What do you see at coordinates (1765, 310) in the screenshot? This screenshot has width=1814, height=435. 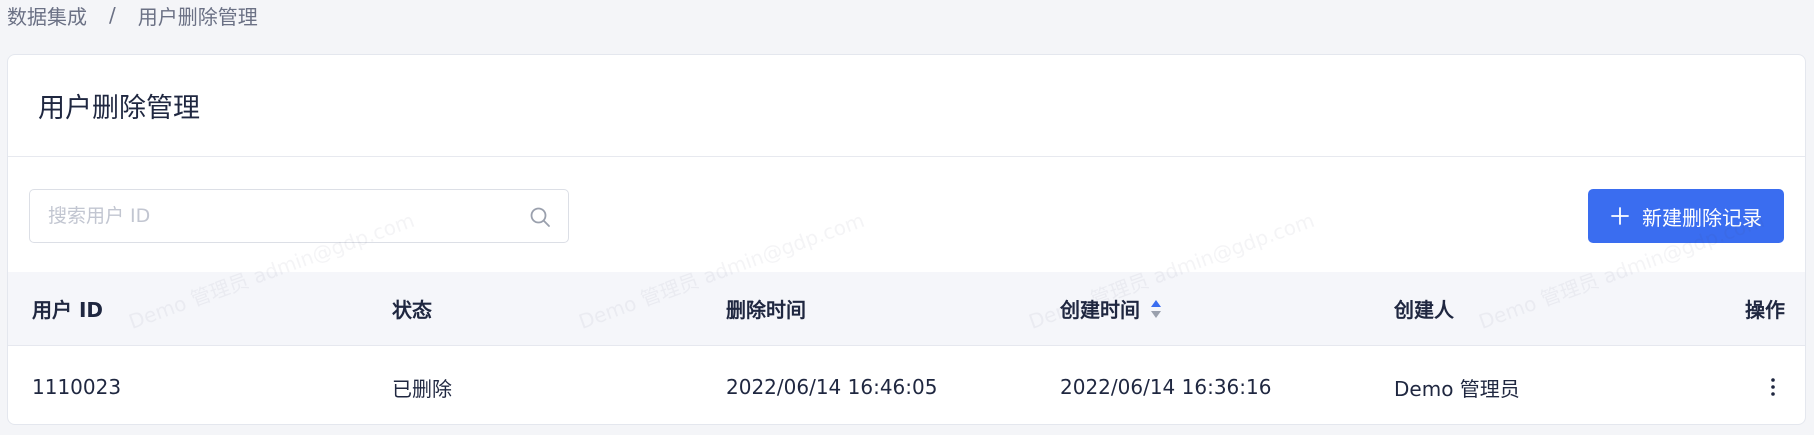 I see `column-header-actions: 操作` at bounding box center [1765, 310].